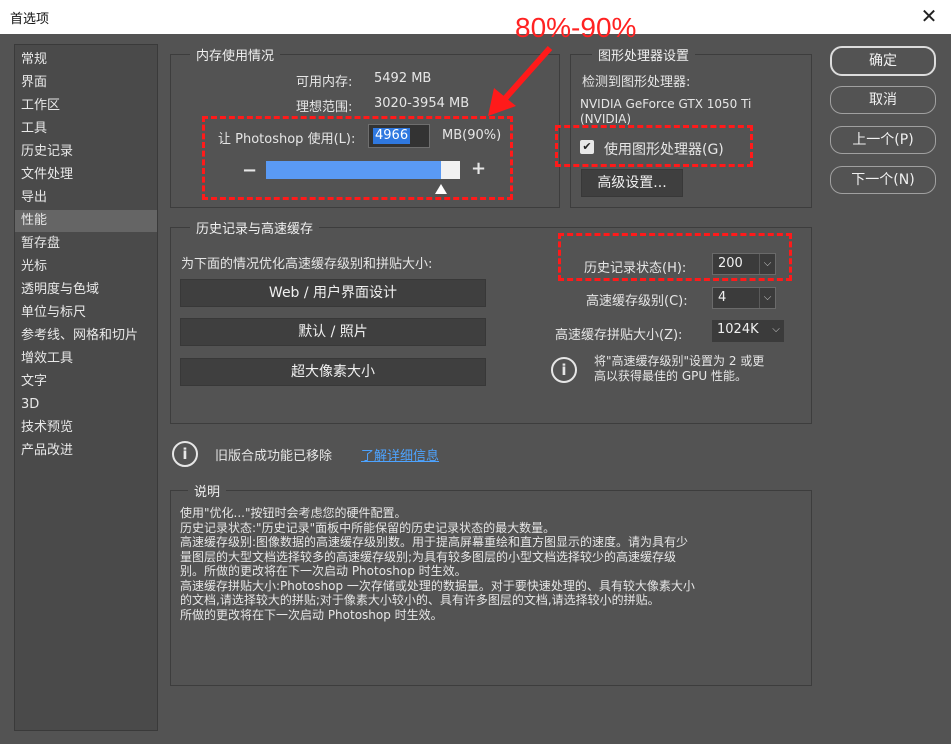 Image resolution: width=951 pixels, height=744 pixels. Describe the element at coordinates (368, 527) in the screenshot. I see `description-line: 历史记录状态:"历史记录"面板中所能保留的历史记录状态的最大数量。` at that location.